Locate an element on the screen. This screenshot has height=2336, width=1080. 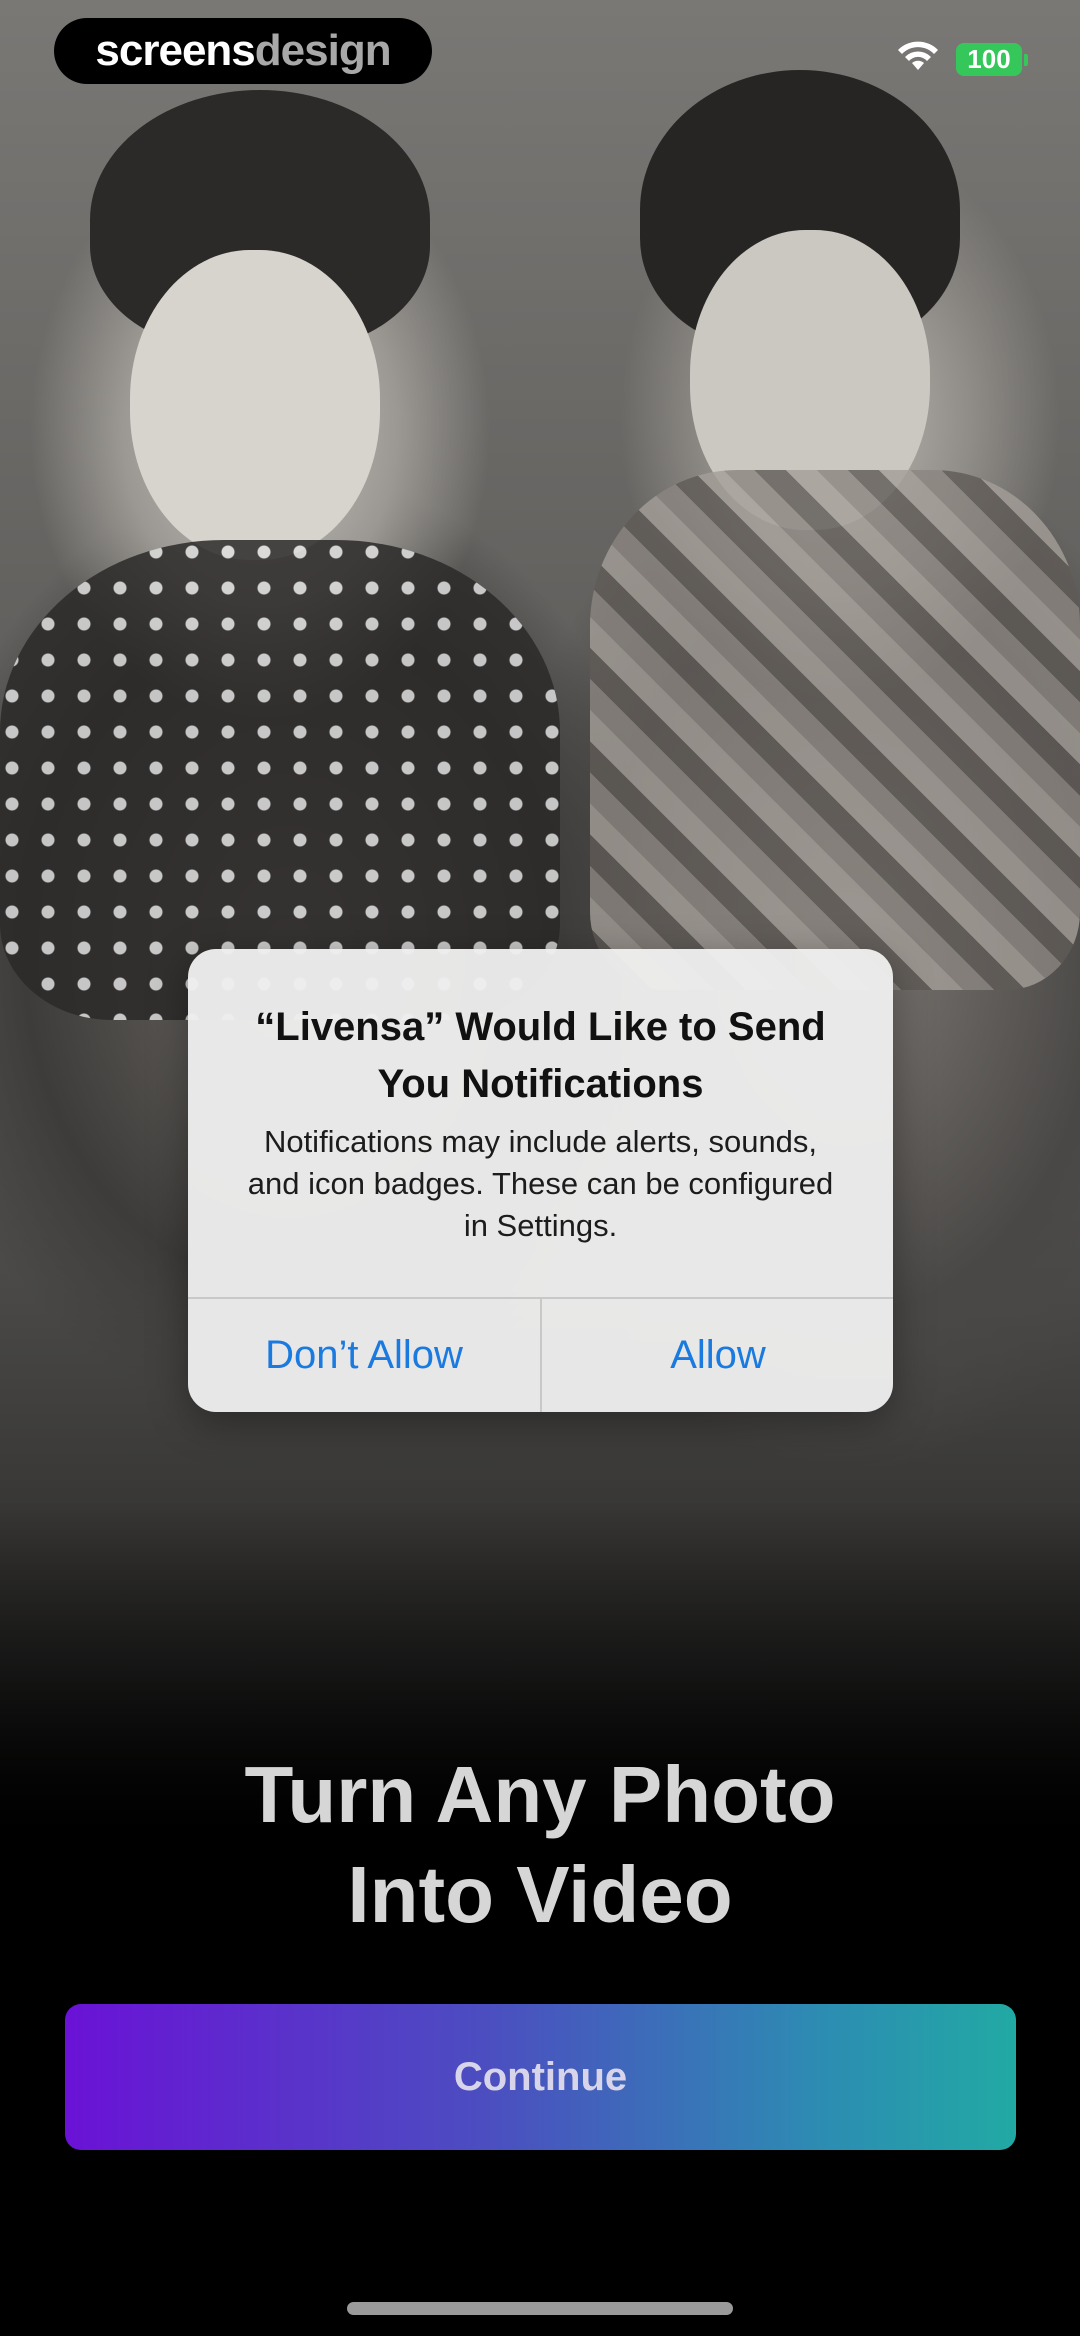
photo-figure-left-scarf is located at coordinates (280, 780).